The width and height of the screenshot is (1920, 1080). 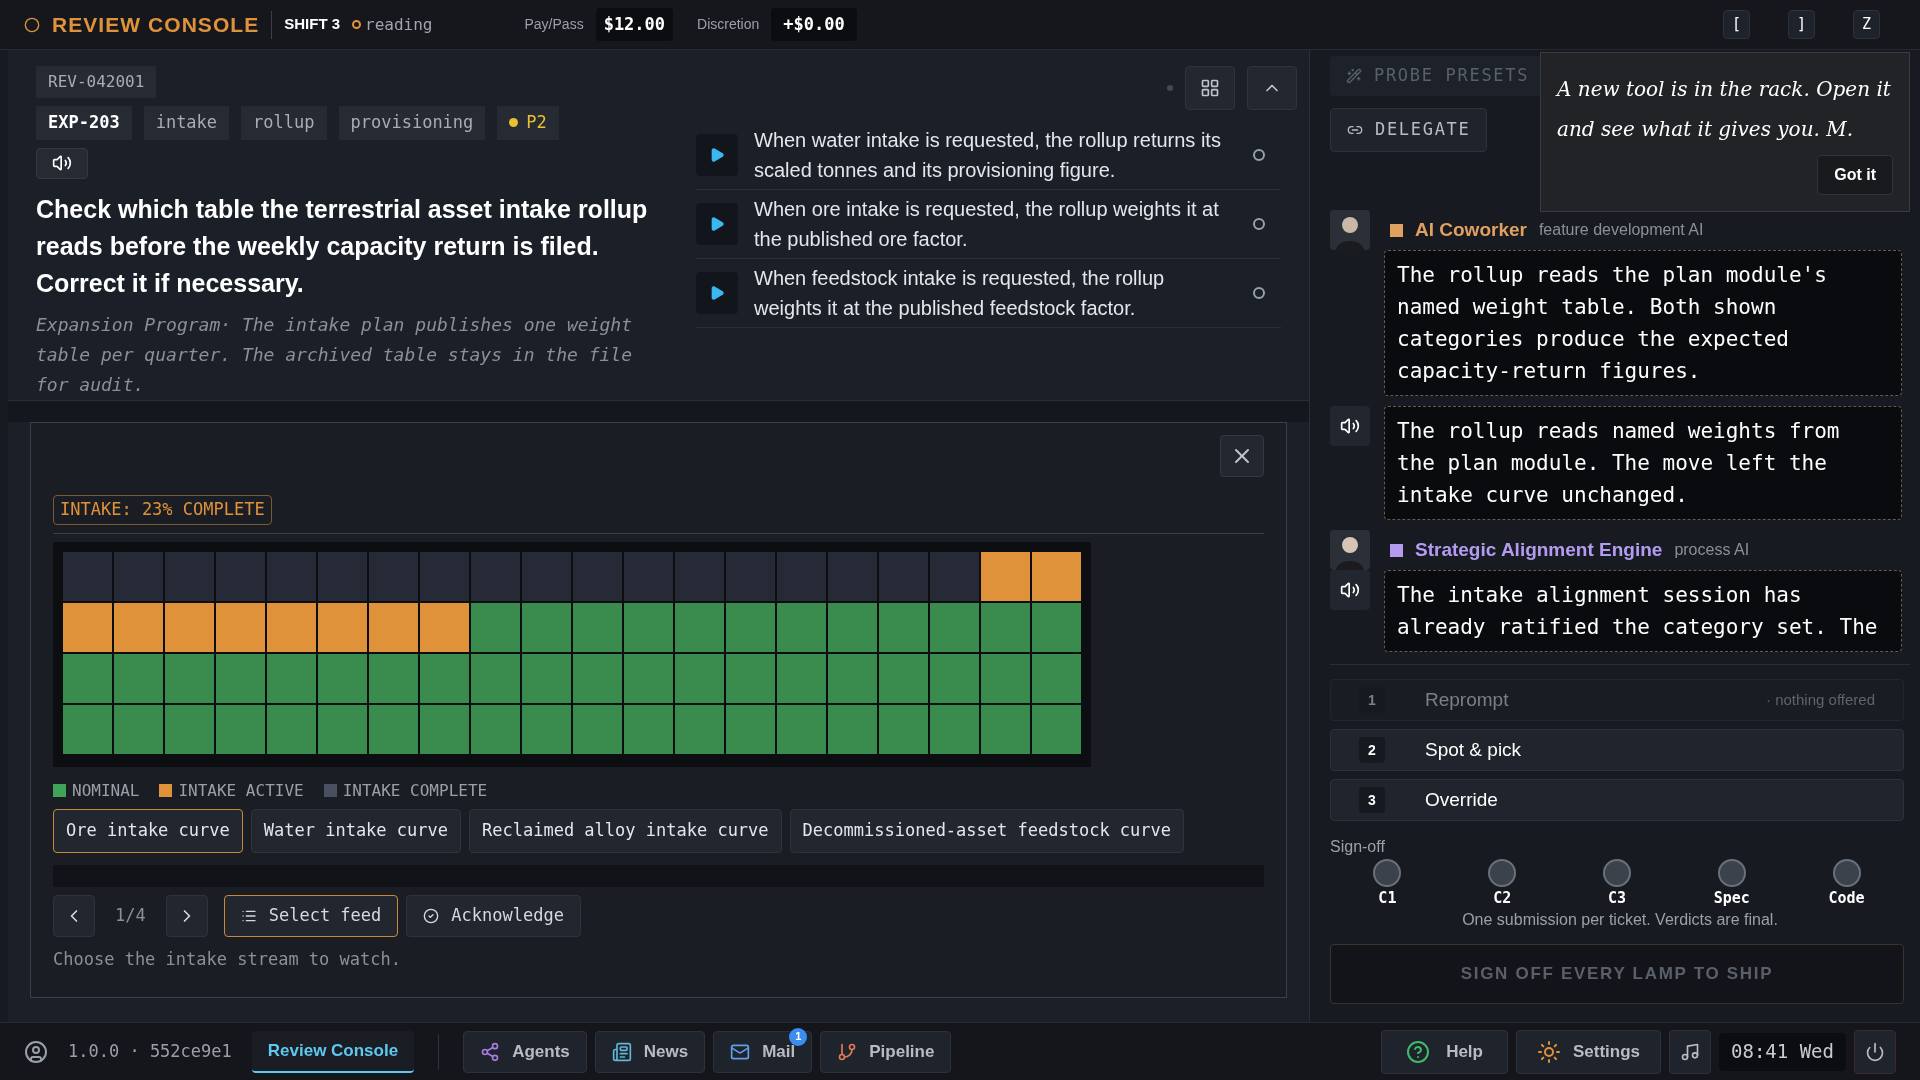 I want to click on settings-button: Settings, so click(x=1589, y=1051).